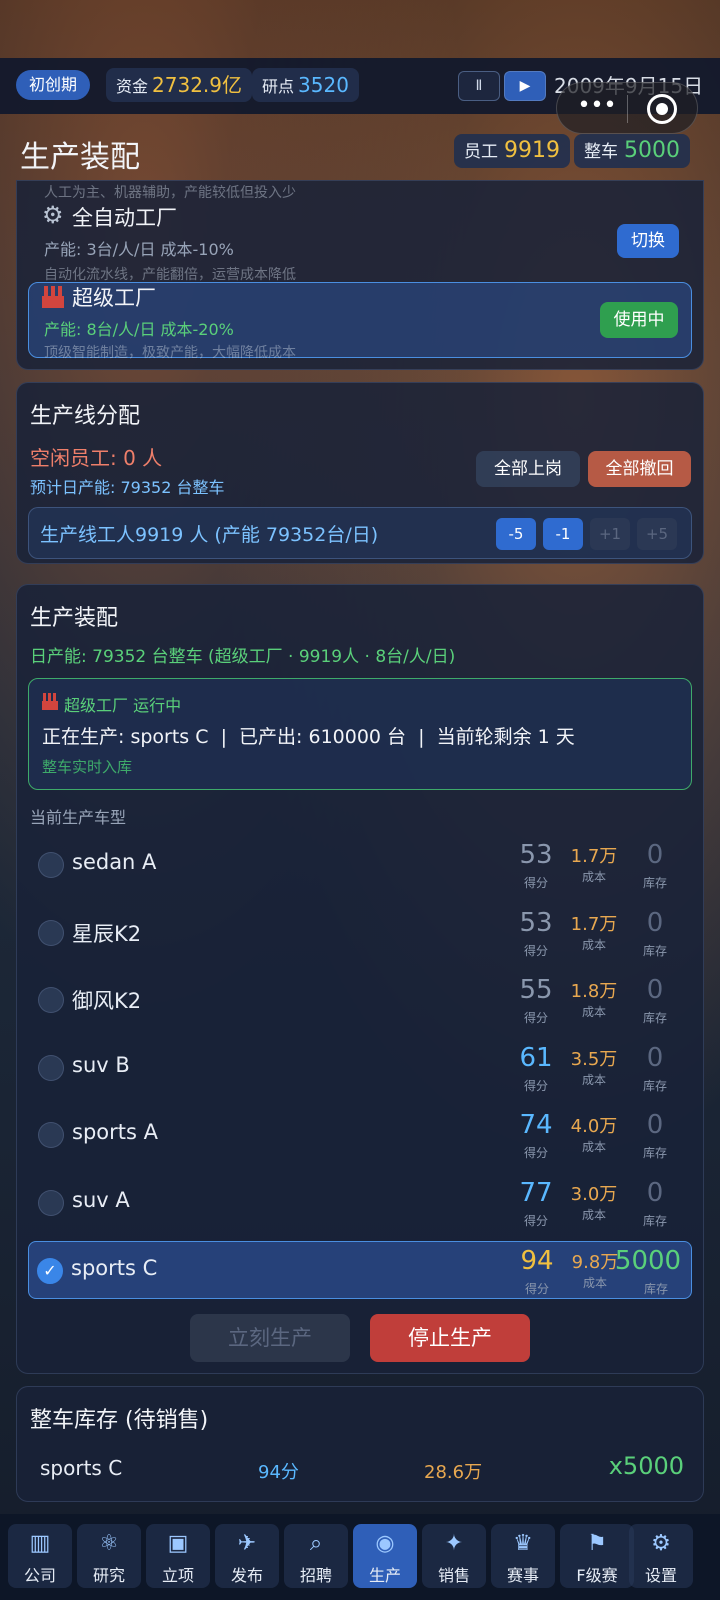 The height and width of the screenshot is (1600, 720). Describe the element at coordinates (170, 353) in the screenshot. I see `super-factory-desc: 顶级智能制造，极致产能，大幅降低成本` at that location.